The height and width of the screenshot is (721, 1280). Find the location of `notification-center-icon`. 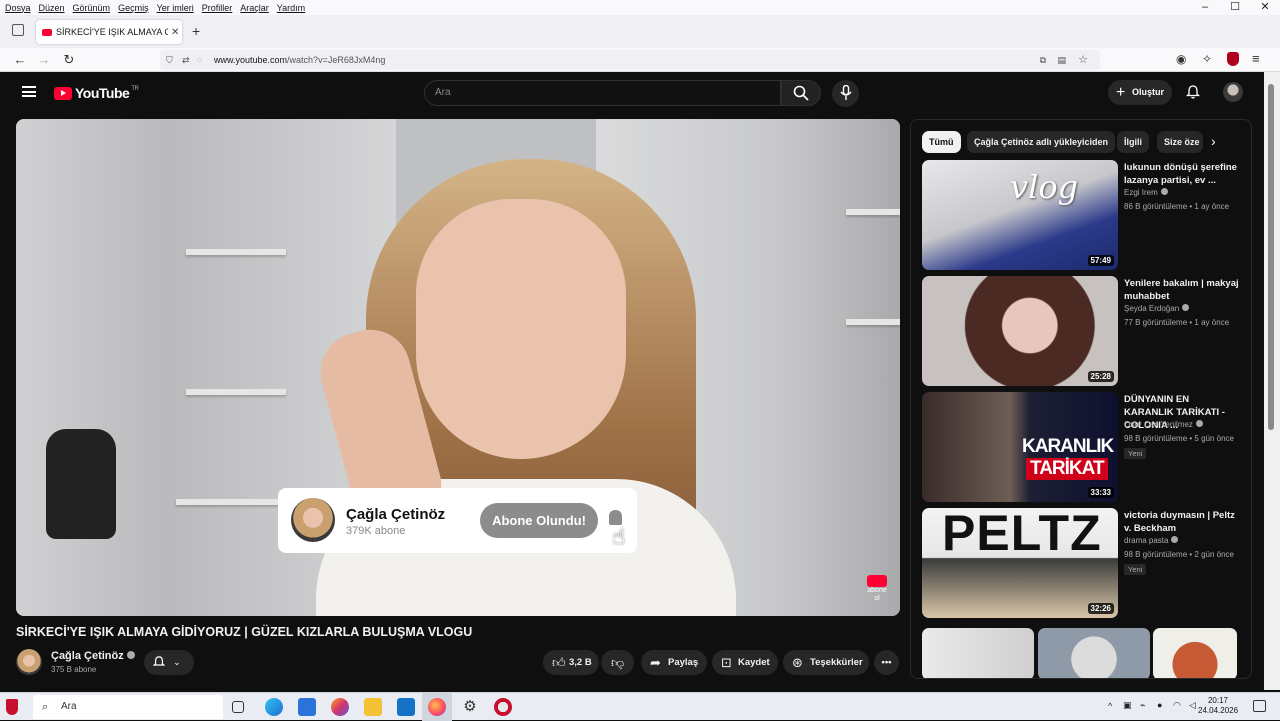

notification-center-icon is located at coordinates (1259, 706).